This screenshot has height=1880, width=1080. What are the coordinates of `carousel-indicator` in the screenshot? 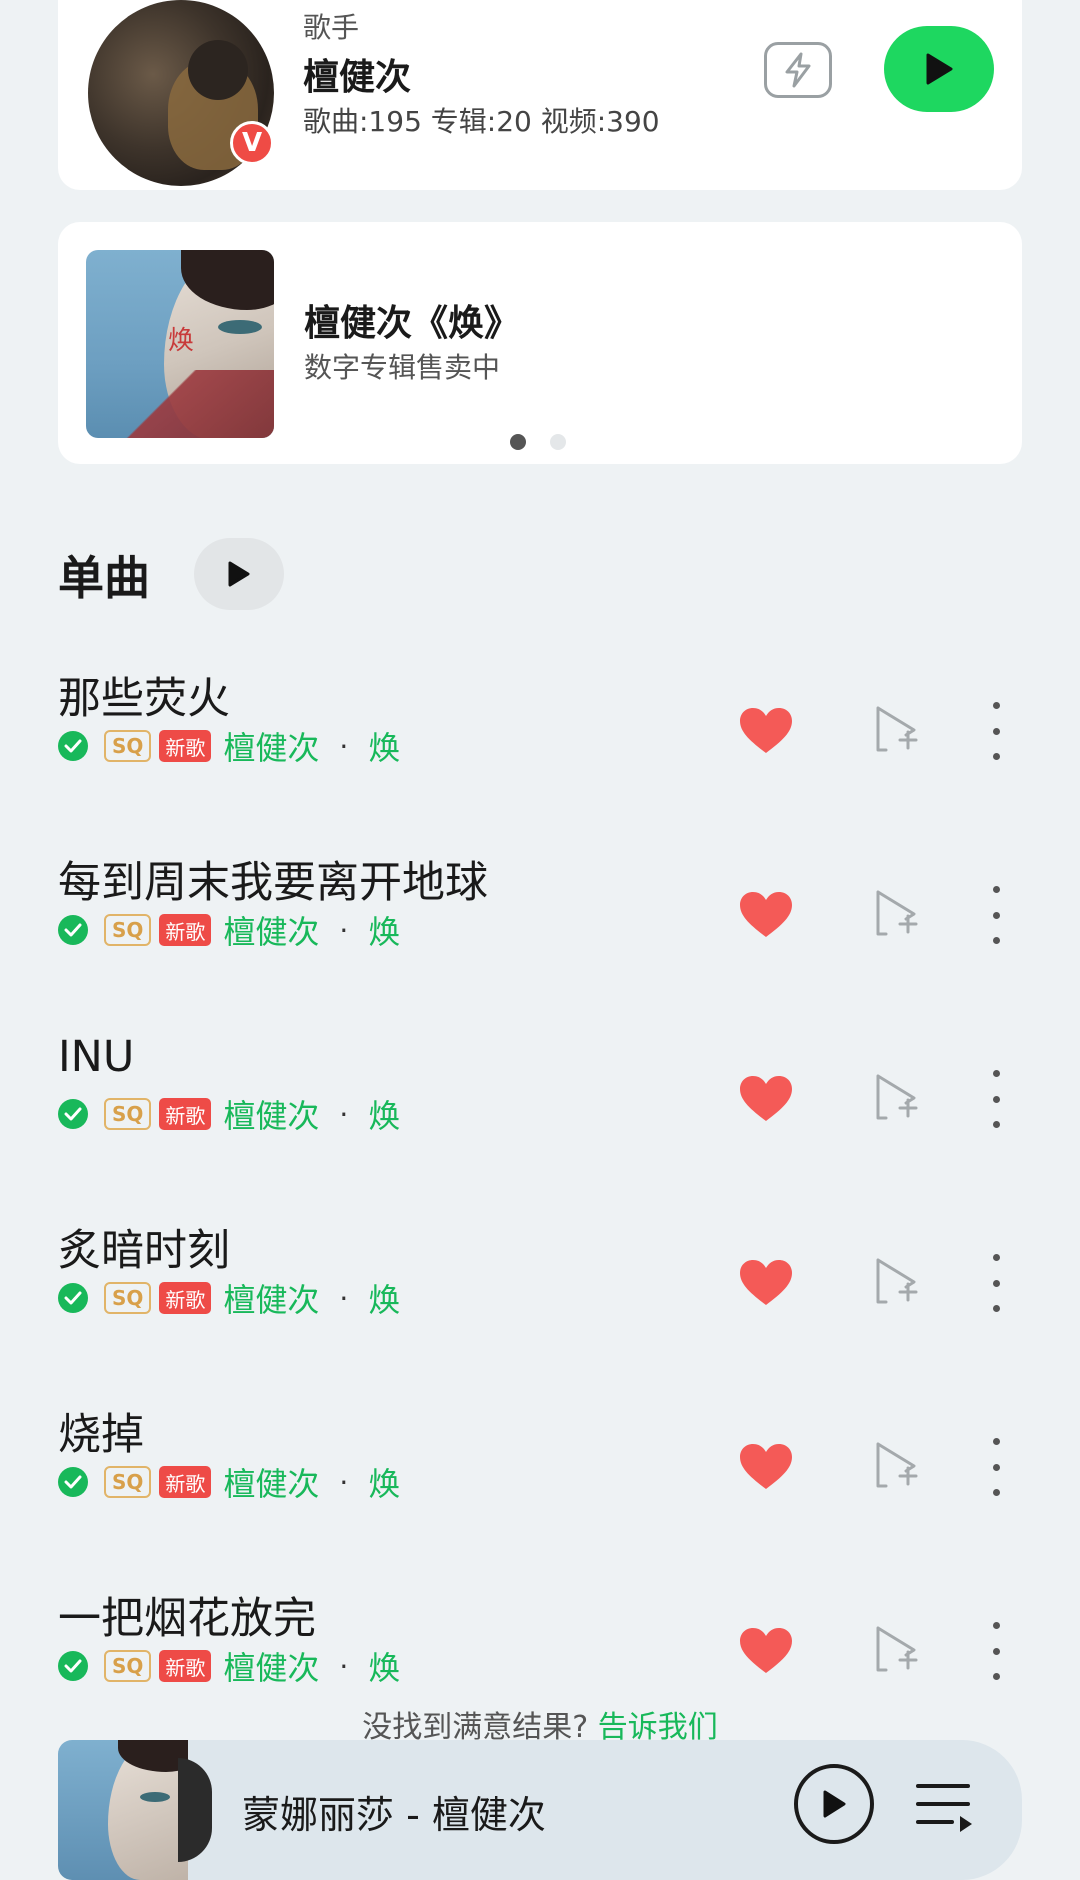 It's located at (538, 442).